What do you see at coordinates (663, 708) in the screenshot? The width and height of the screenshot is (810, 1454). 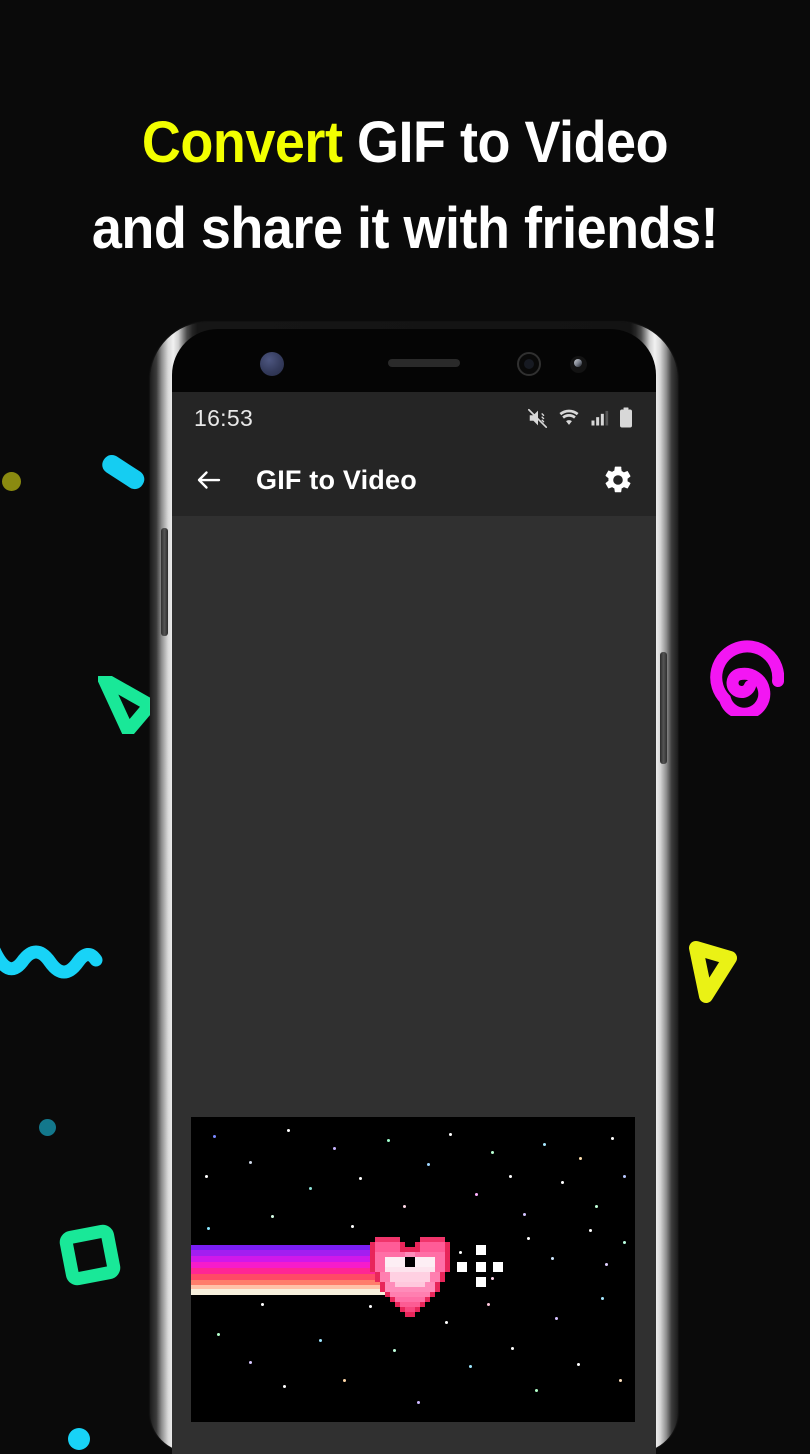 I see `power-button` at bounding box center [663, 708].